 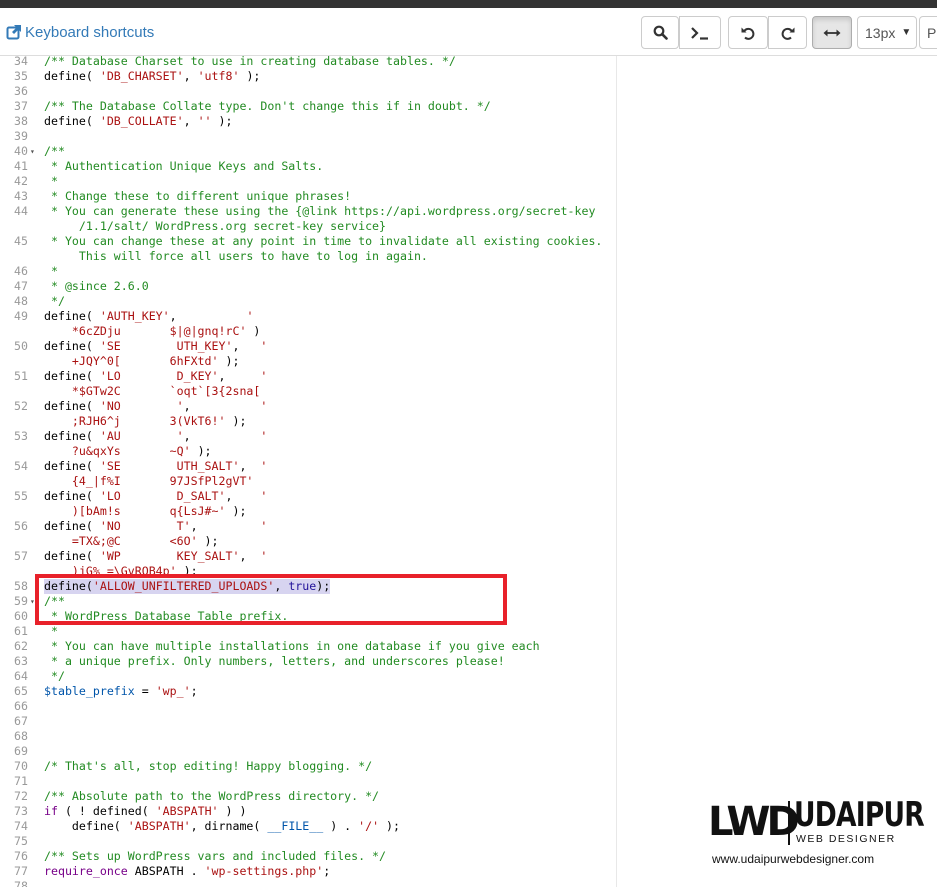 I want to click on line-number: 46, so click(x=21, y=271).